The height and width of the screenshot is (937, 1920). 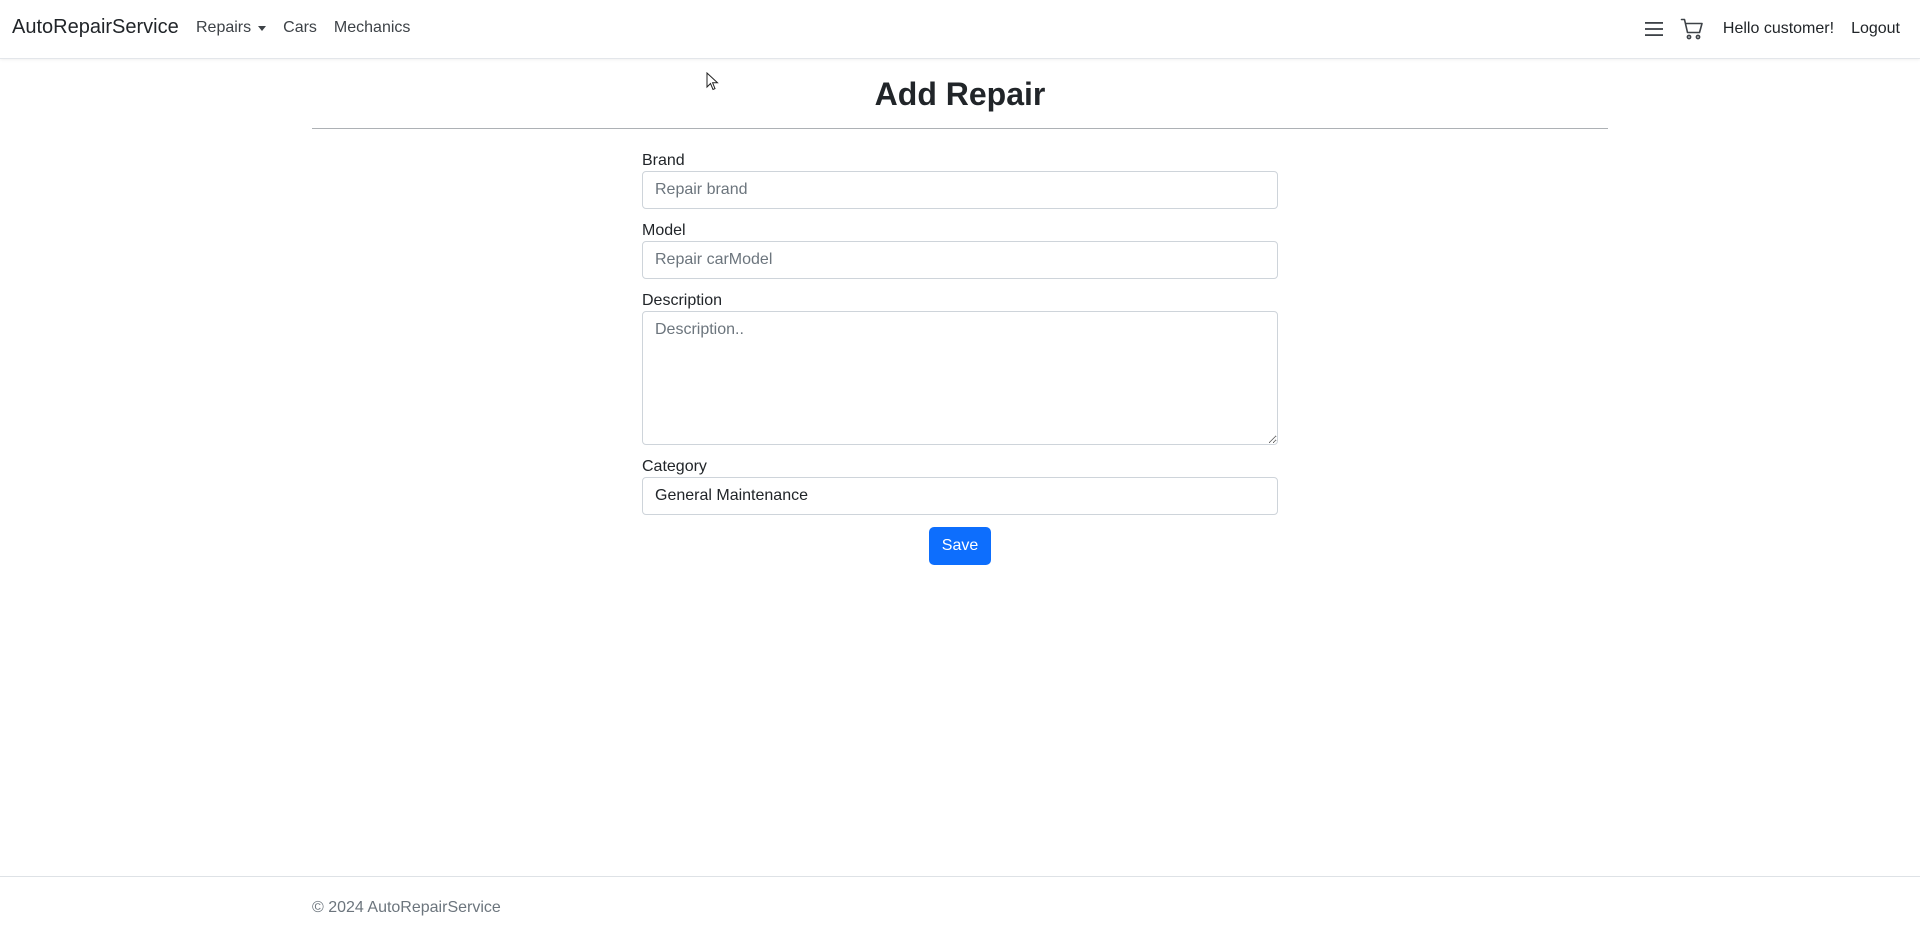 I want to click on caret-down-icon, so click(x=262, y=28).